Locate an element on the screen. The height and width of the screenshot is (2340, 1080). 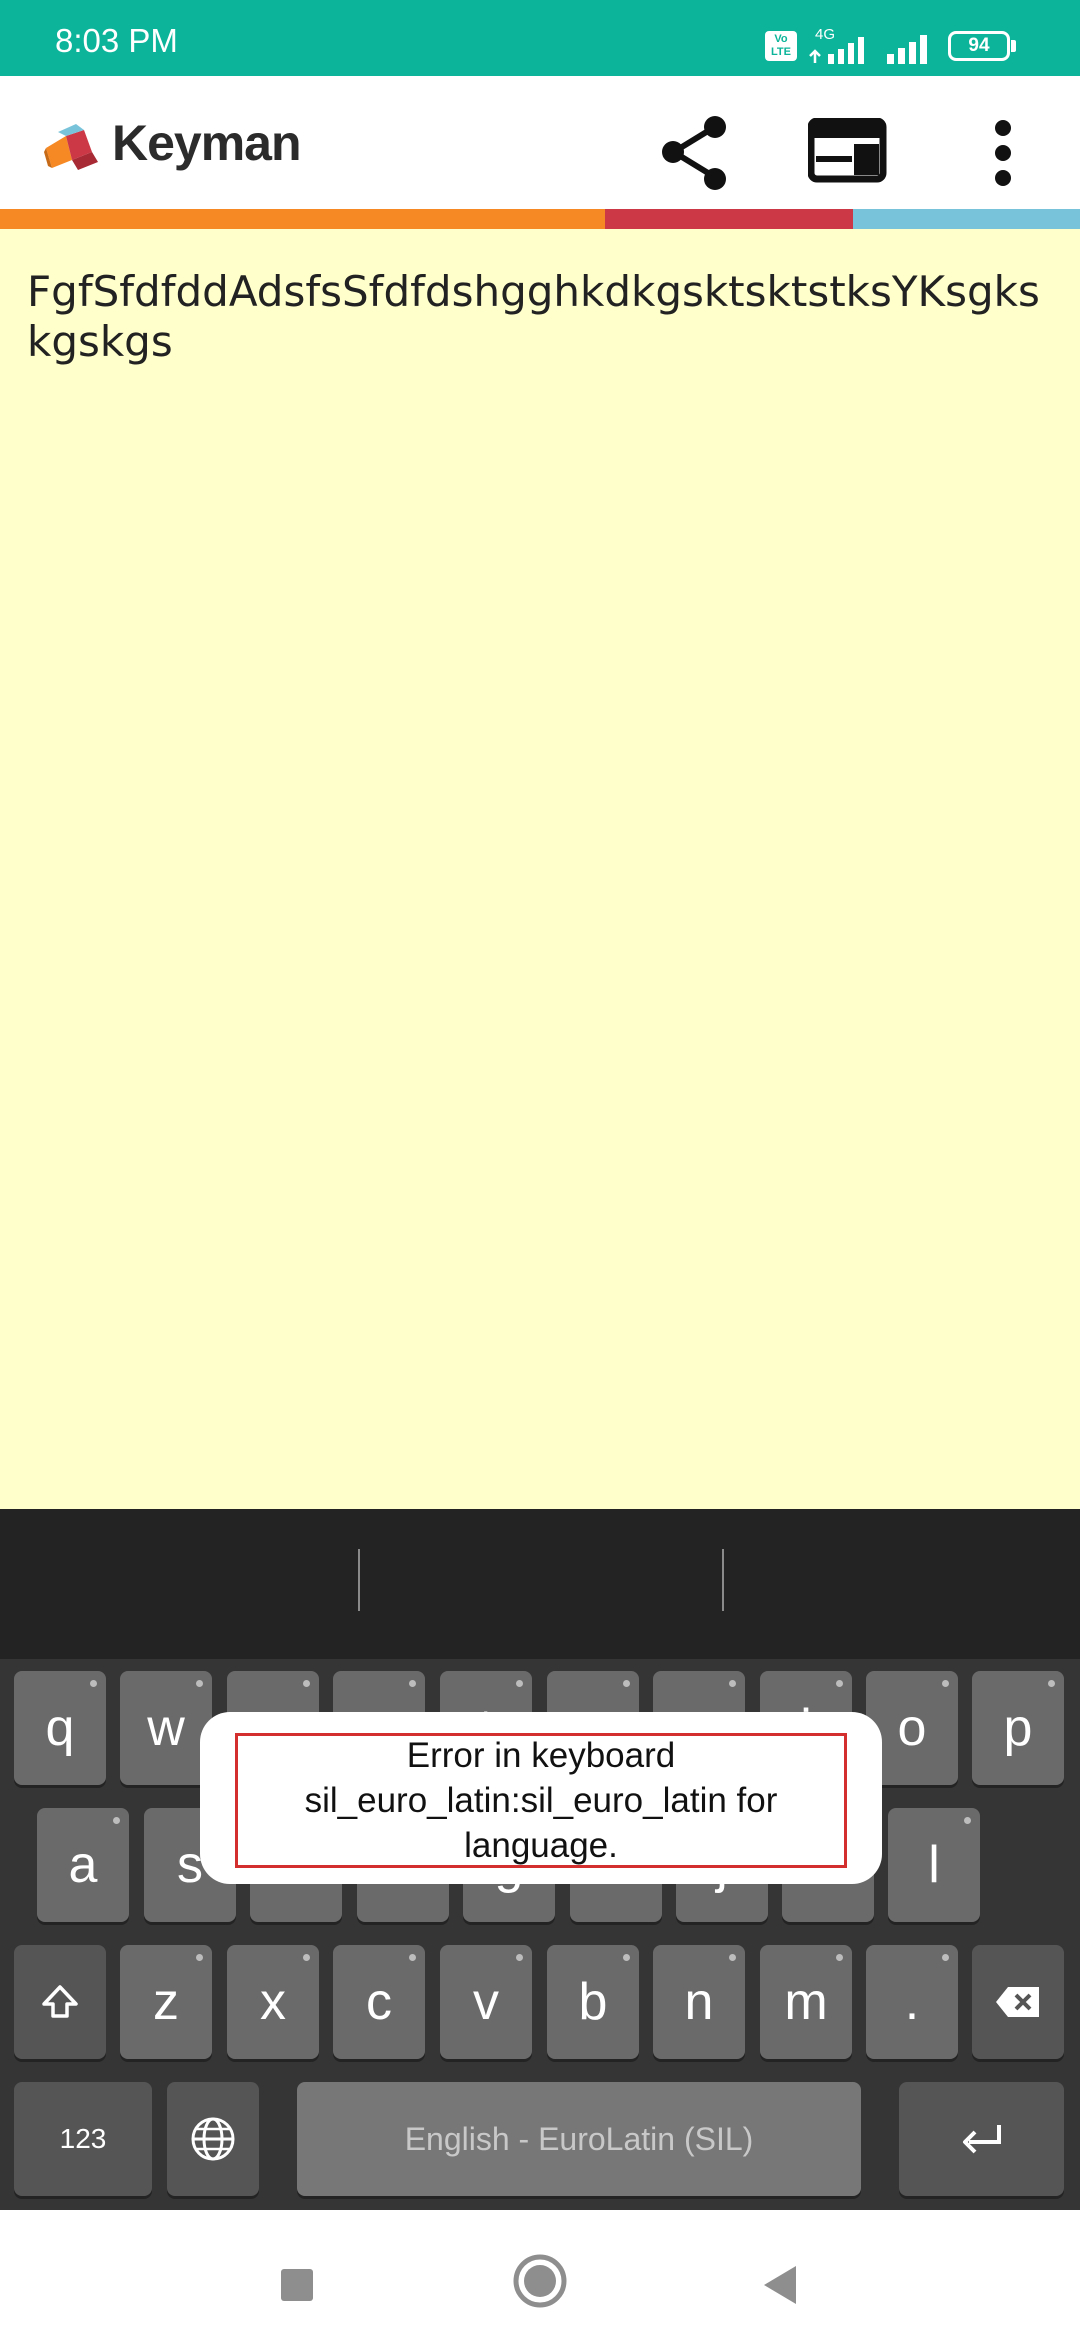
key-label: c is located at coordinates (379, 2002).